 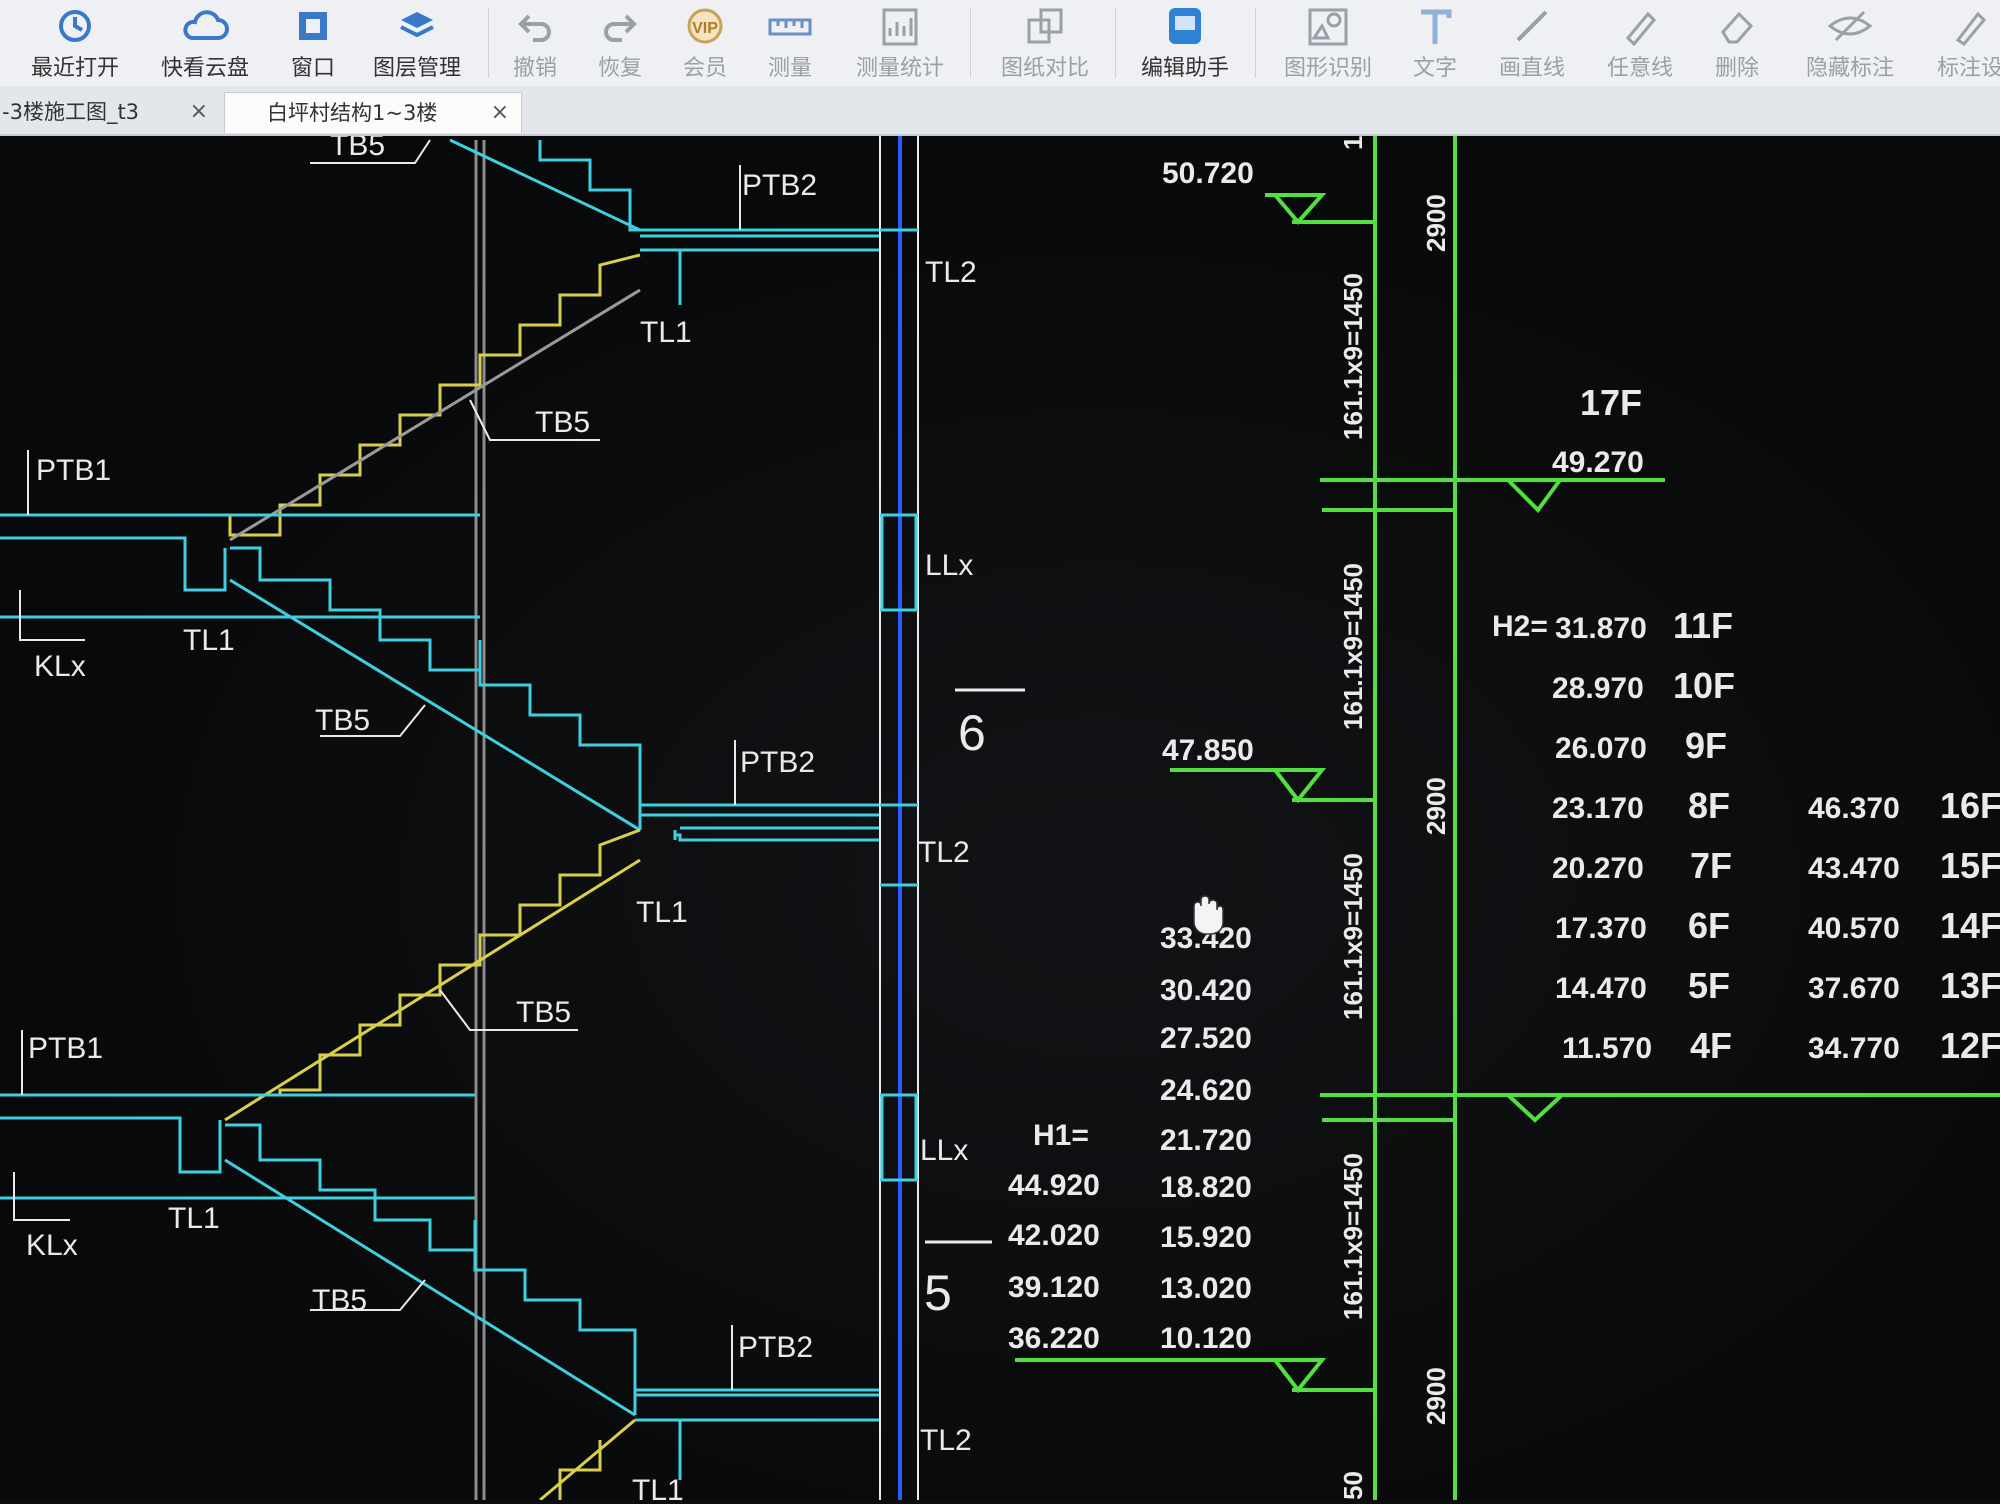 I want to click on label-tl2-bottom: TL2, so click(x=946, y=1440).